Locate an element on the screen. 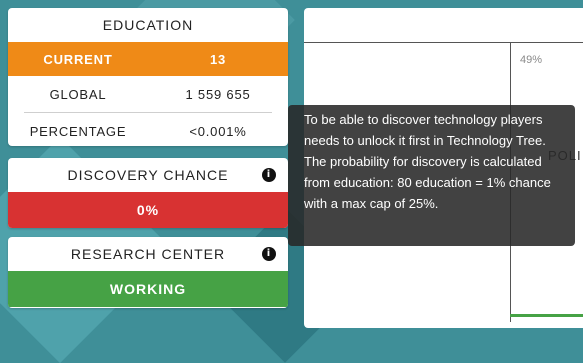  education-current-value: 13 is located at coordinates (218, 59).